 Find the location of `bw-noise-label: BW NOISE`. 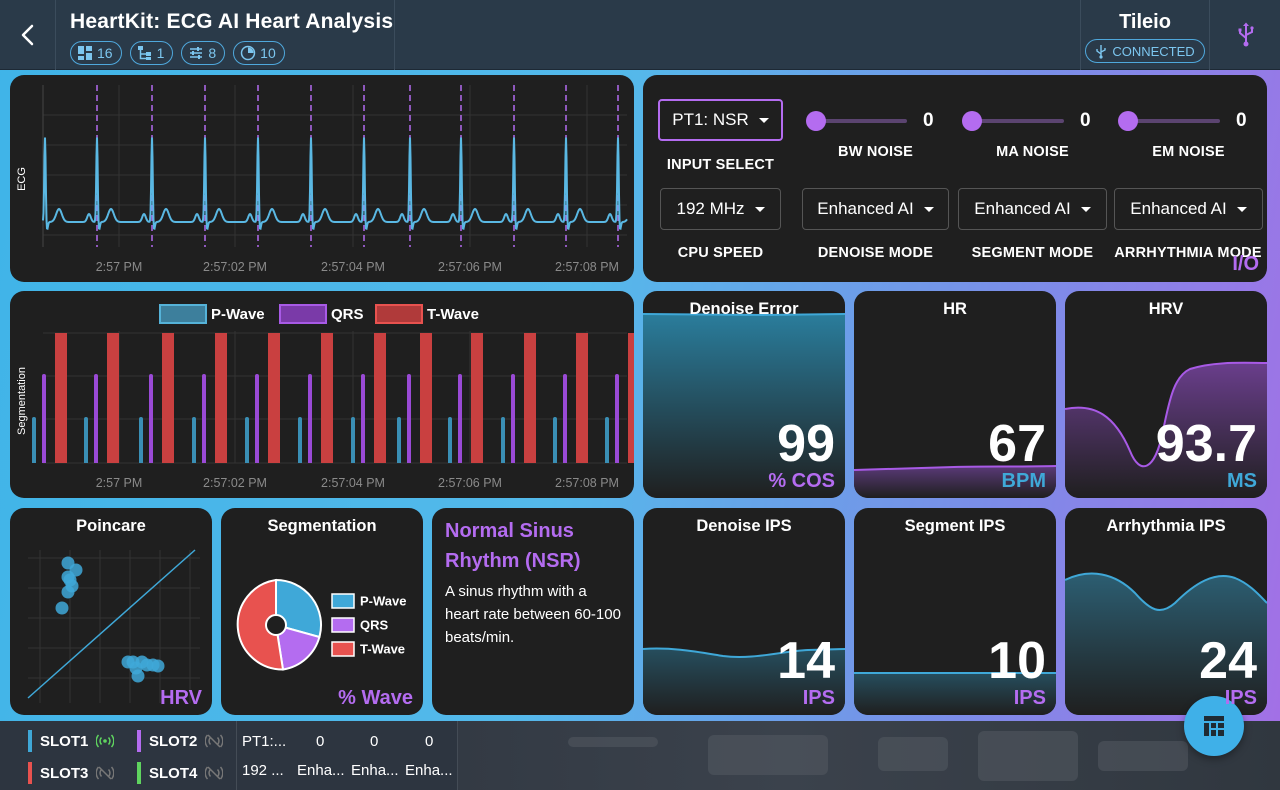

bw-noise-label: BW NOISE is located at coordinates (875, 152).